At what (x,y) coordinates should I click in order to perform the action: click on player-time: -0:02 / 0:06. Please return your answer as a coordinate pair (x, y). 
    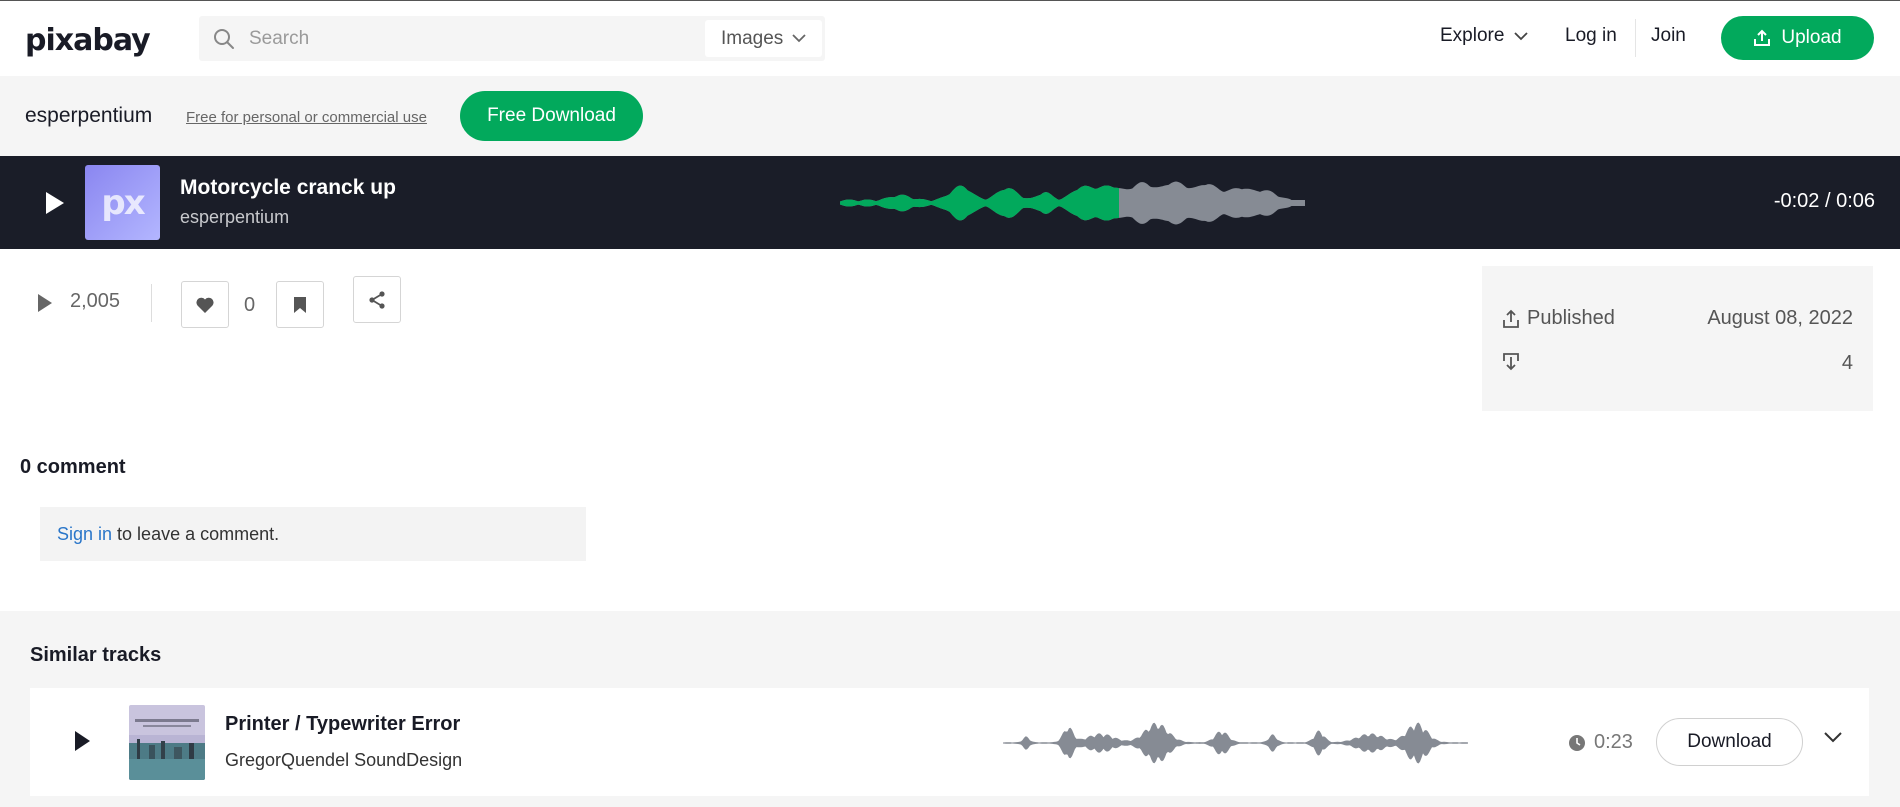
    Looking at the image, I should click on (1824, 201).